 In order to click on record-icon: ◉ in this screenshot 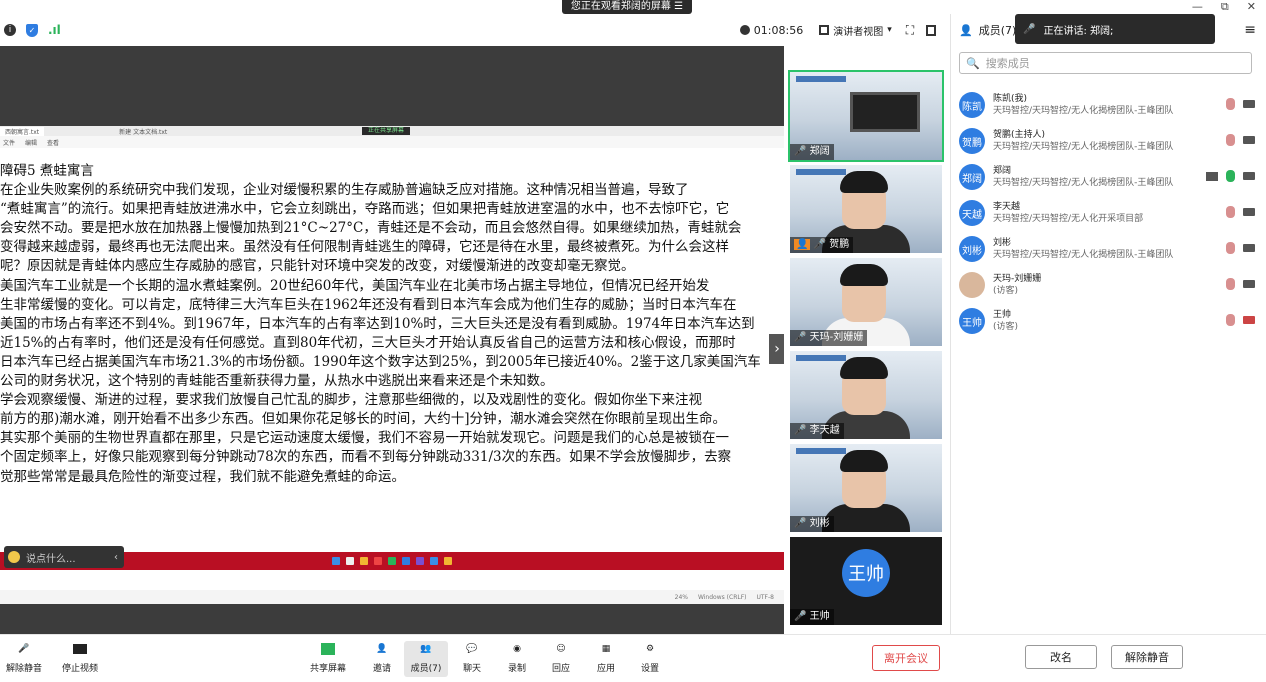, I will do `click(517, 649)`.